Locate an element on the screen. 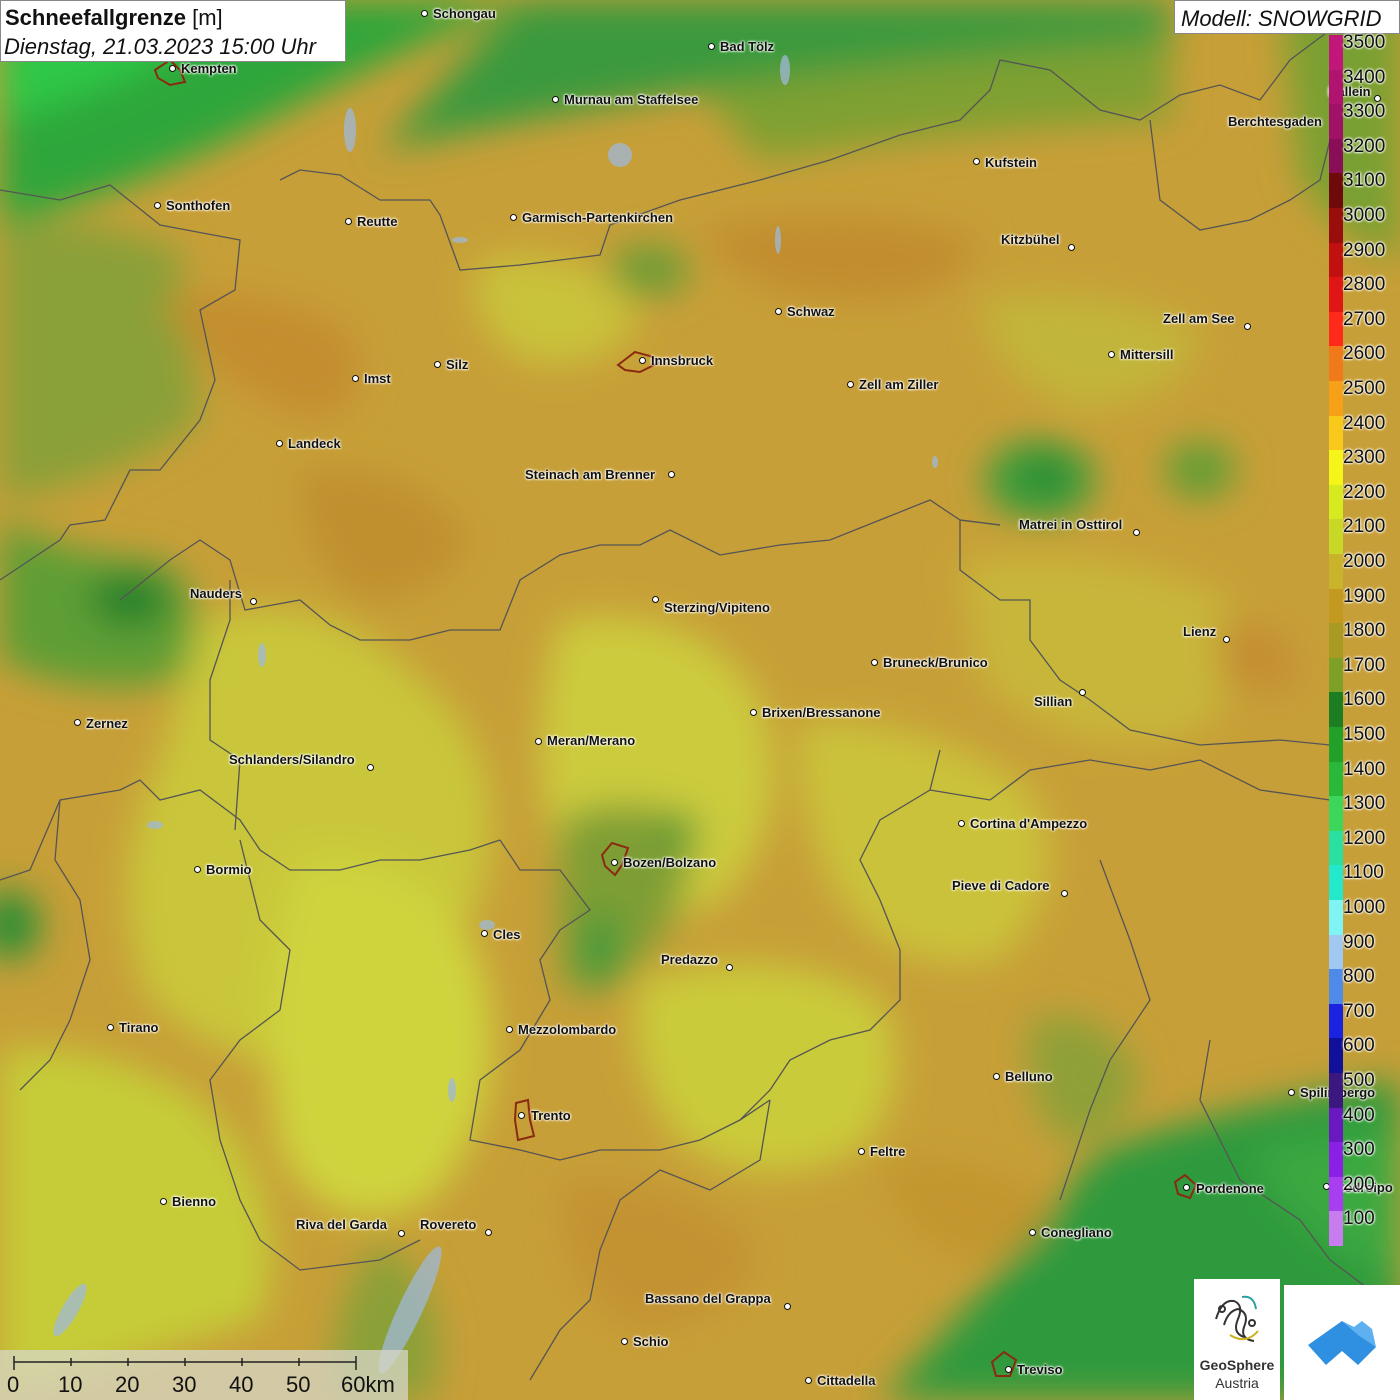 This screenshot has width=1400, height=1400. city-label-feltre: Feltre is located at coordinates (888, 1151).